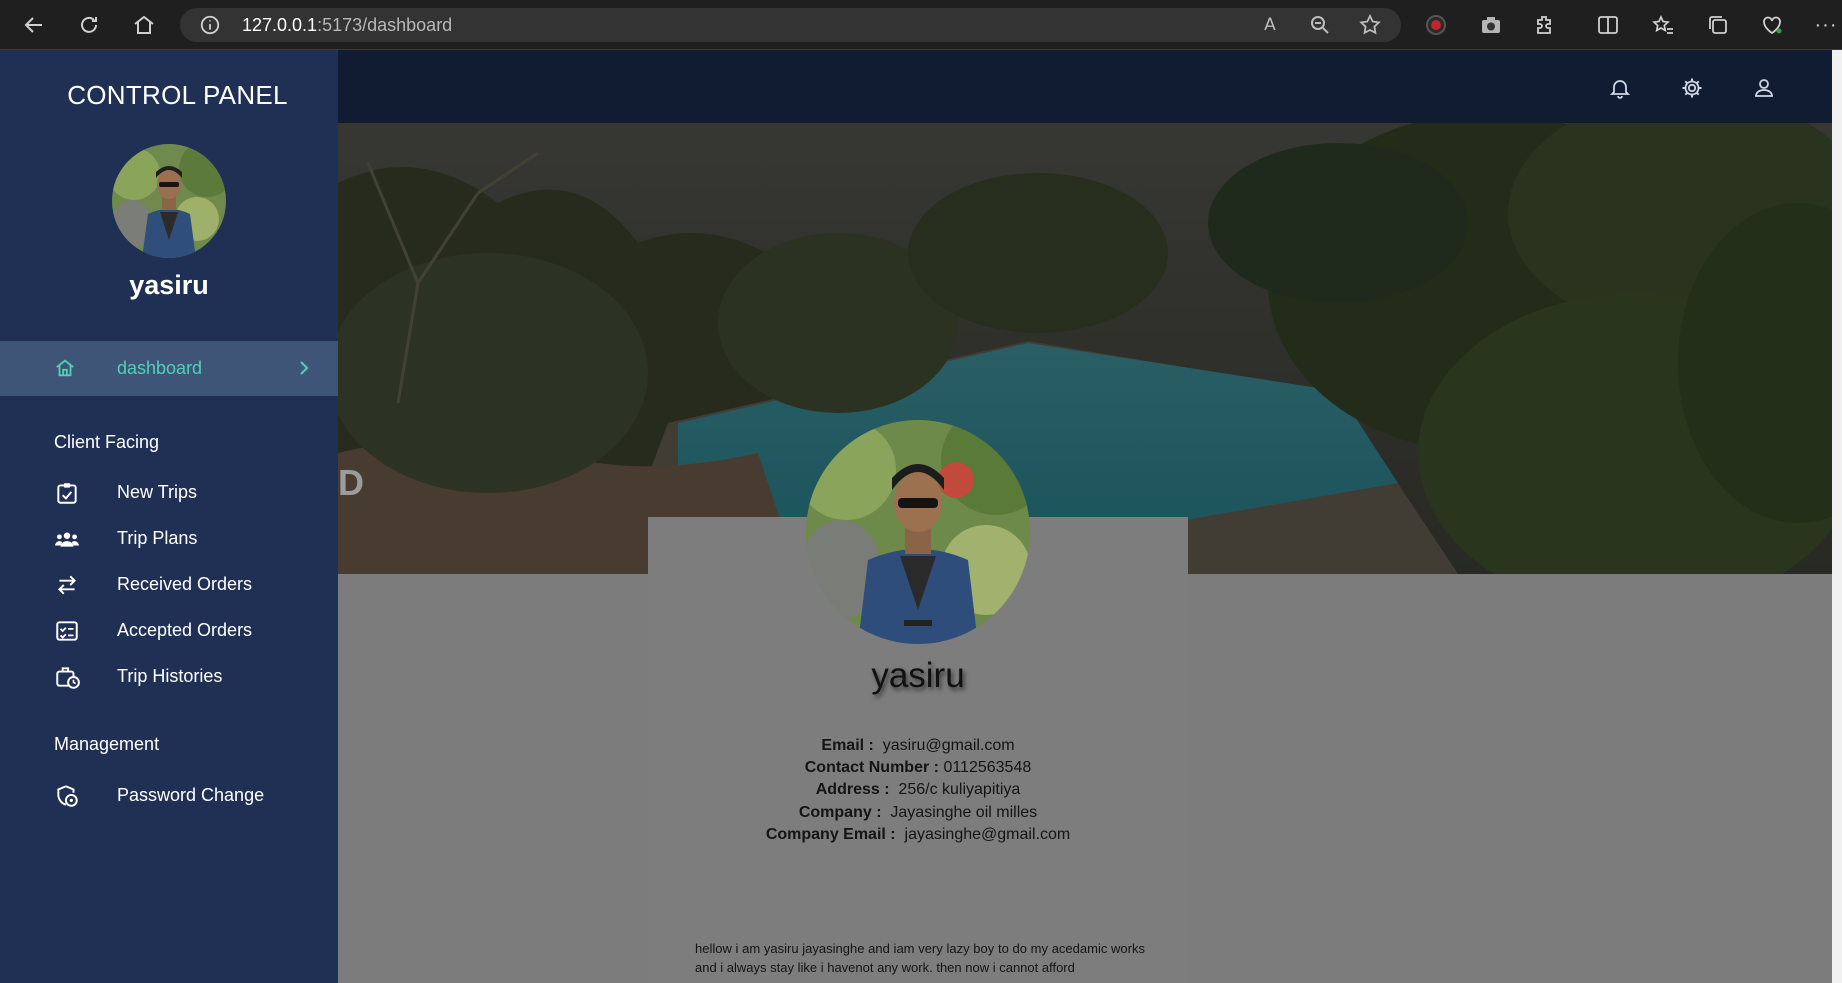 Image resolution: width=1842 pixels, height=983 pixels. What do you see at coordinates (185, 584) in the screenshot?
I see `sidebar-item-label: Received Orders` at bounding box center [185, 584].